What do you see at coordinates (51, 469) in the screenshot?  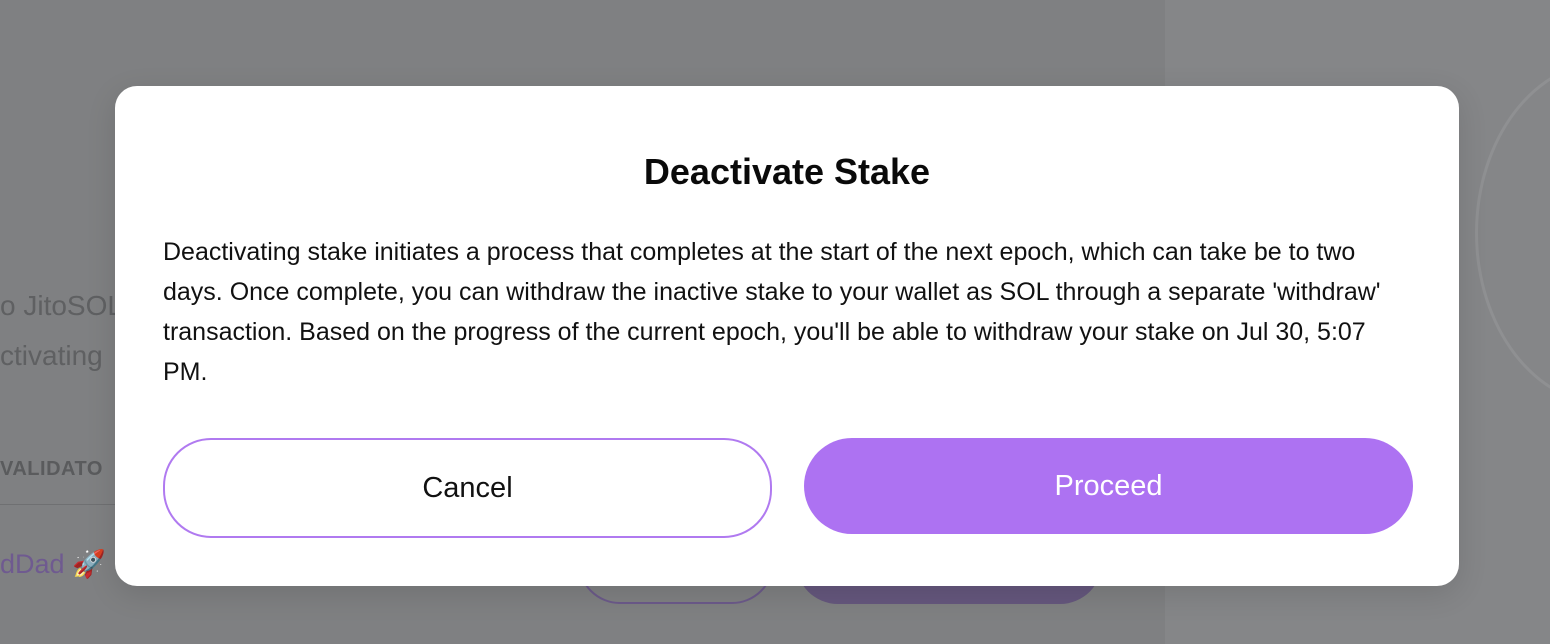 I see `background-column-header: VALIDATO` at bounding box center [51, 469].